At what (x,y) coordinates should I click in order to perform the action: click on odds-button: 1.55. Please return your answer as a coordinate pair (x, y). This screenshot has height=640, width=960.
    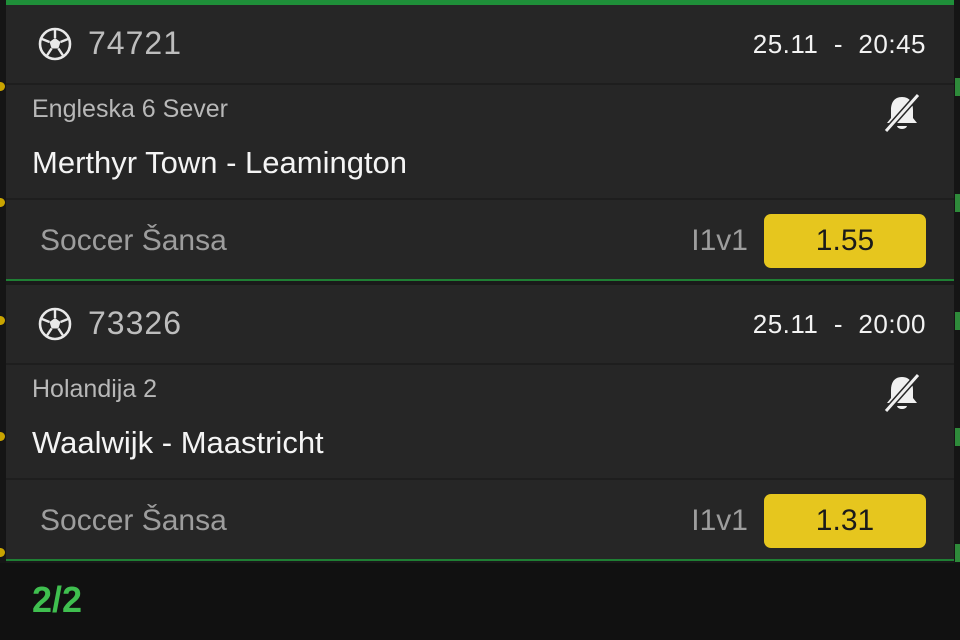
    Looking at the image, I should click on (845, 241).